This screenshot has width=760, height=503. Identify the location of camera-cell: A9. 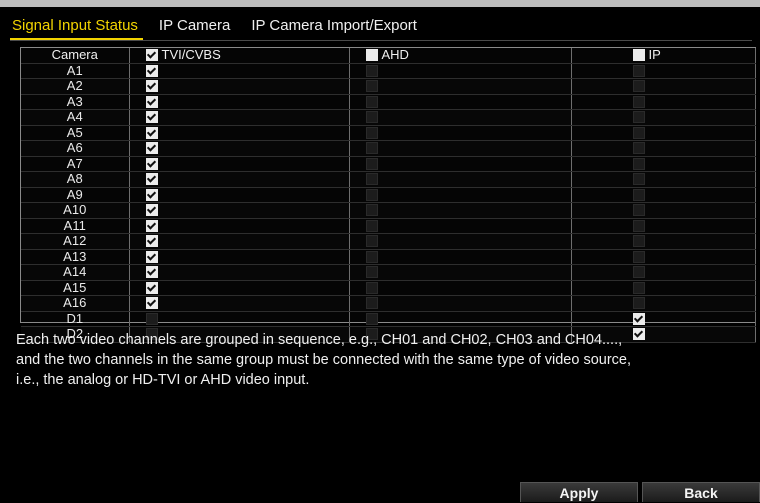
(75, 195).